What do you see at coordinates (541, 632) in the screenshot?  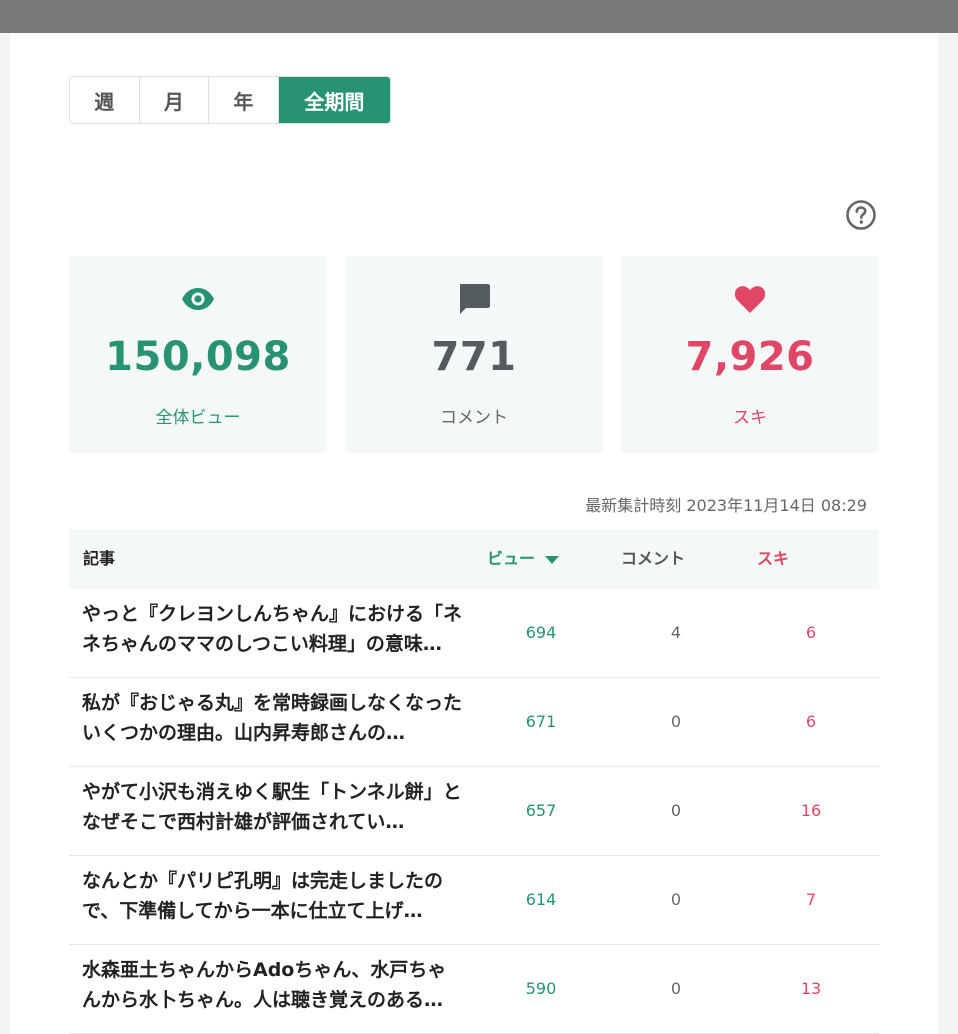 I see `row-views: 694` at bounding box center [541, 632].